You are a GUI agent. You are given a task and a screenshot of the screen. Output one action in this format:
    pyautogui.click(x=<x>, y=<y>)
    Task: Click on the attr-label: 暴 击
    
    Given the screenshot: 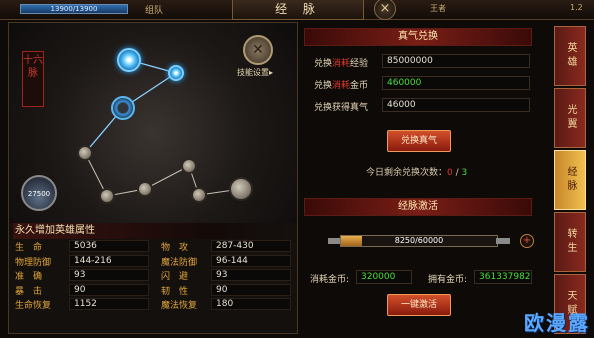 What is the action you would take?
    pyautogui.click(x=29, y=291)
    